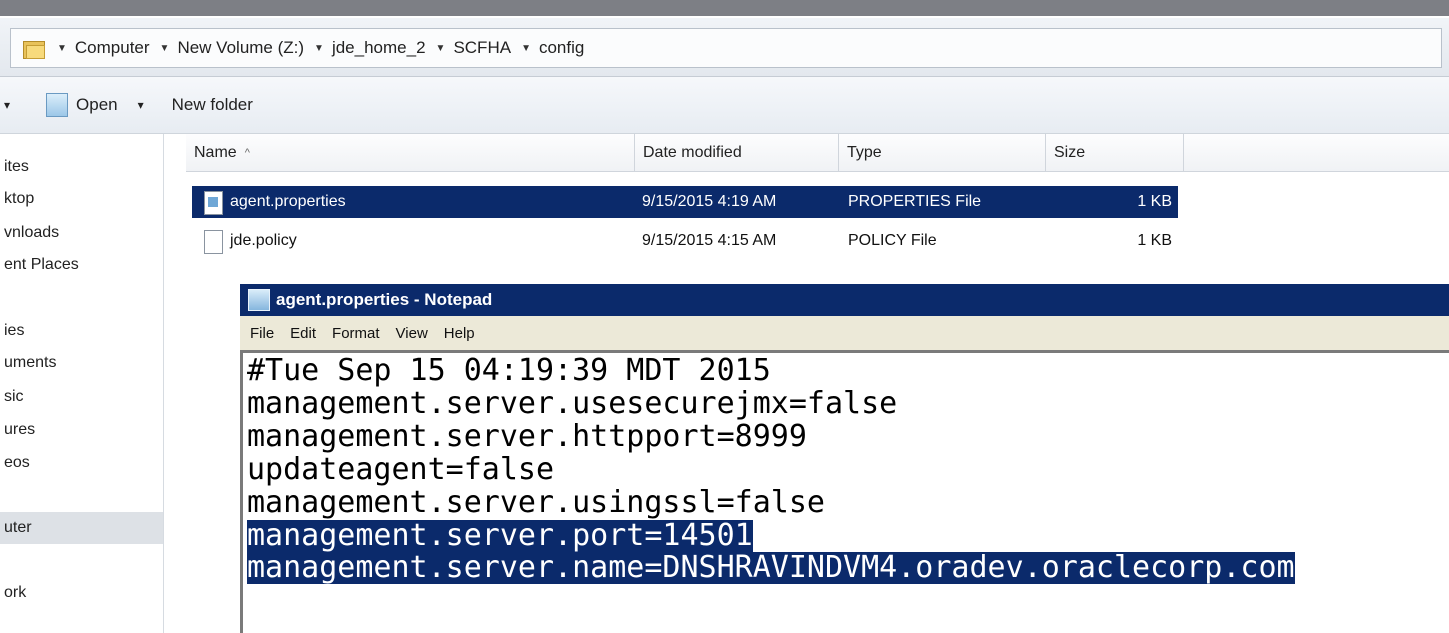 Image resolution: width=1449 pixels, height=633 pixels. I want to click on sidebar-item-desktop: ktop, so click(19, 199).